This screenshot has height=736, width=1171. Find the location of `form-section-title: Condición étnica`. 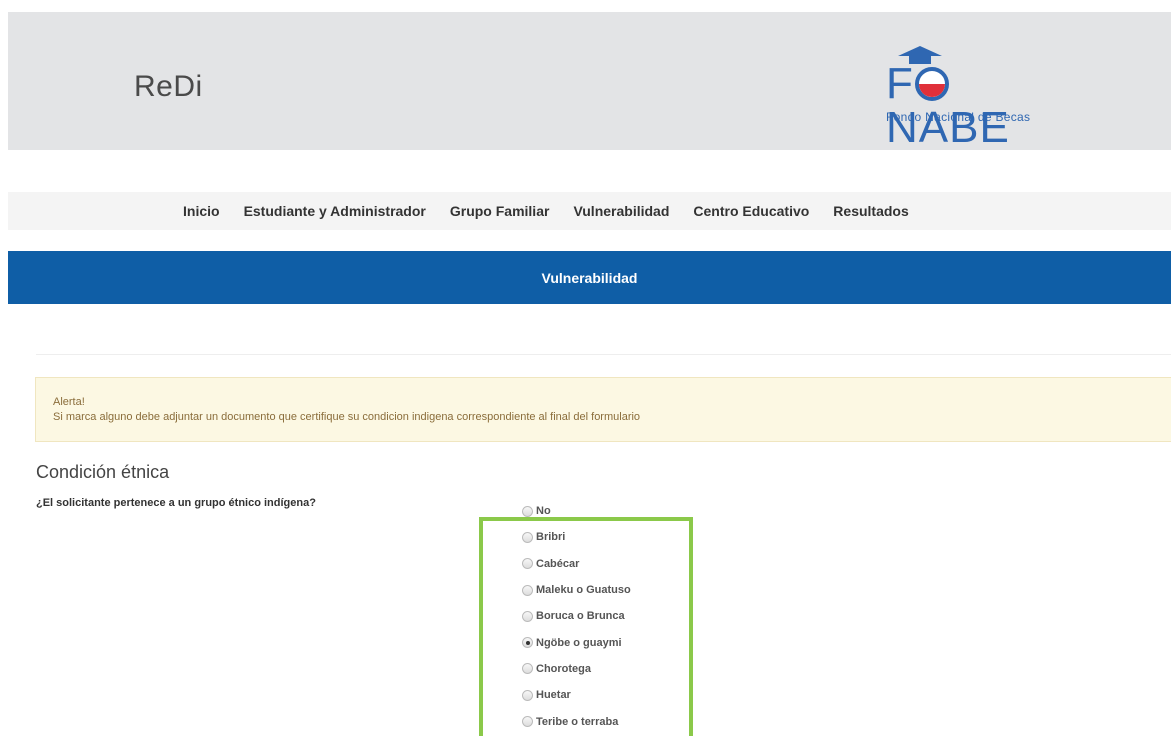

form-section-title: Condición étnica is located at coordinates (103, 472).